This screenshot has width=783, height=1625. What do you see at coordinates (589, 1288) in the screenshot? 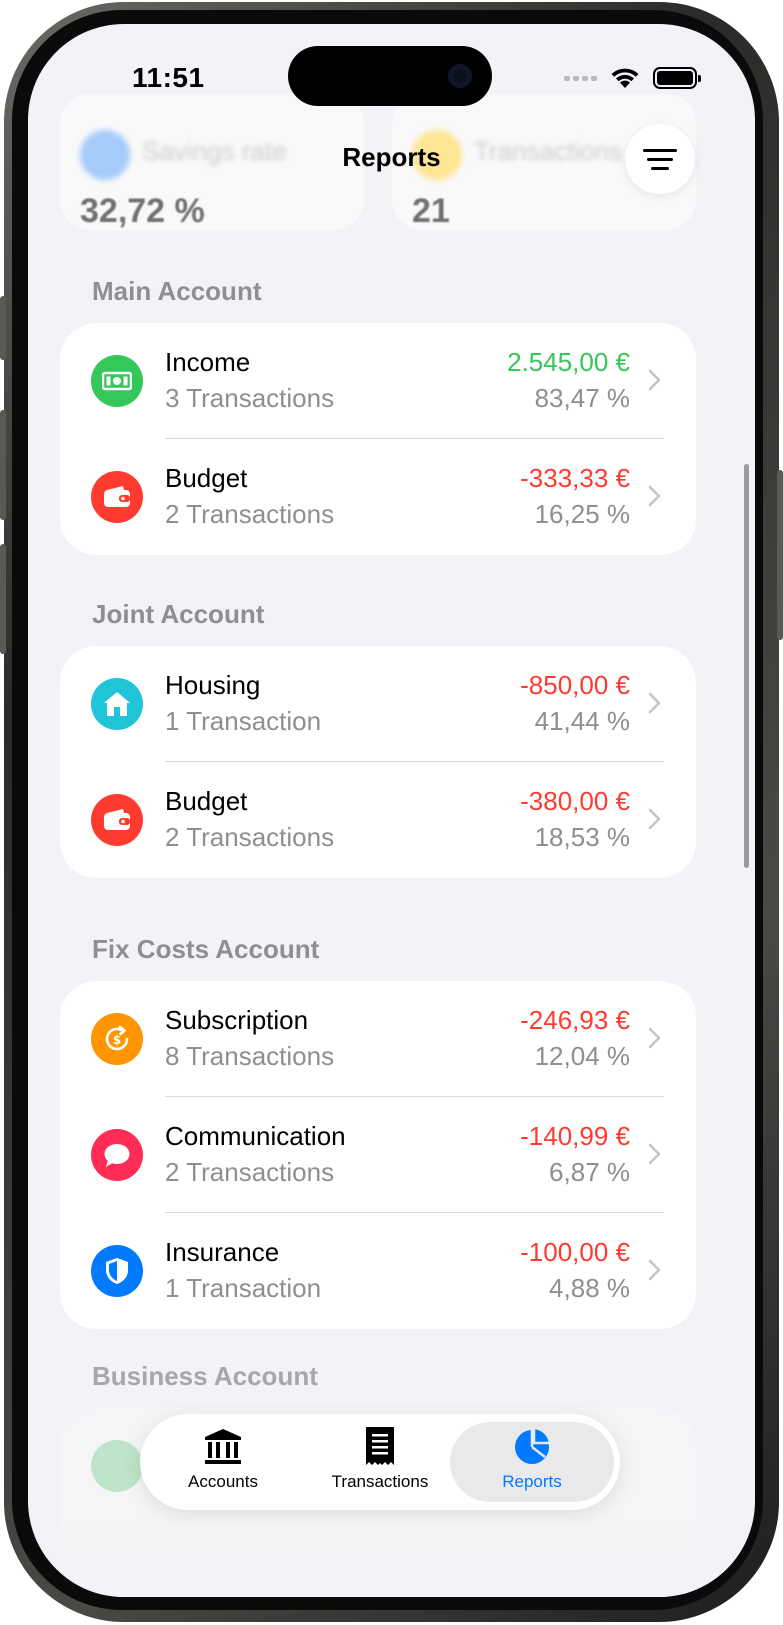
I see `category-percentage: 4,88 %` at bounding box center [589, 1288].